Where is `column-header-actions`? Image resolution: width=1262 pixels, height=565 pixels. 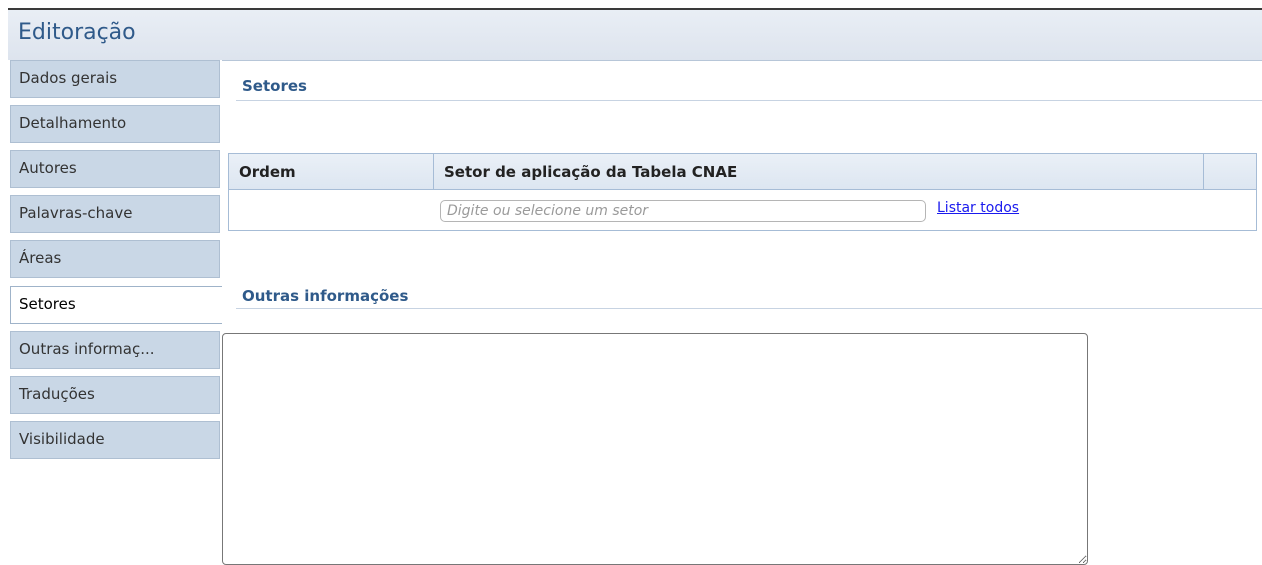
column-header-actions is located at coordinates (1230, 171).